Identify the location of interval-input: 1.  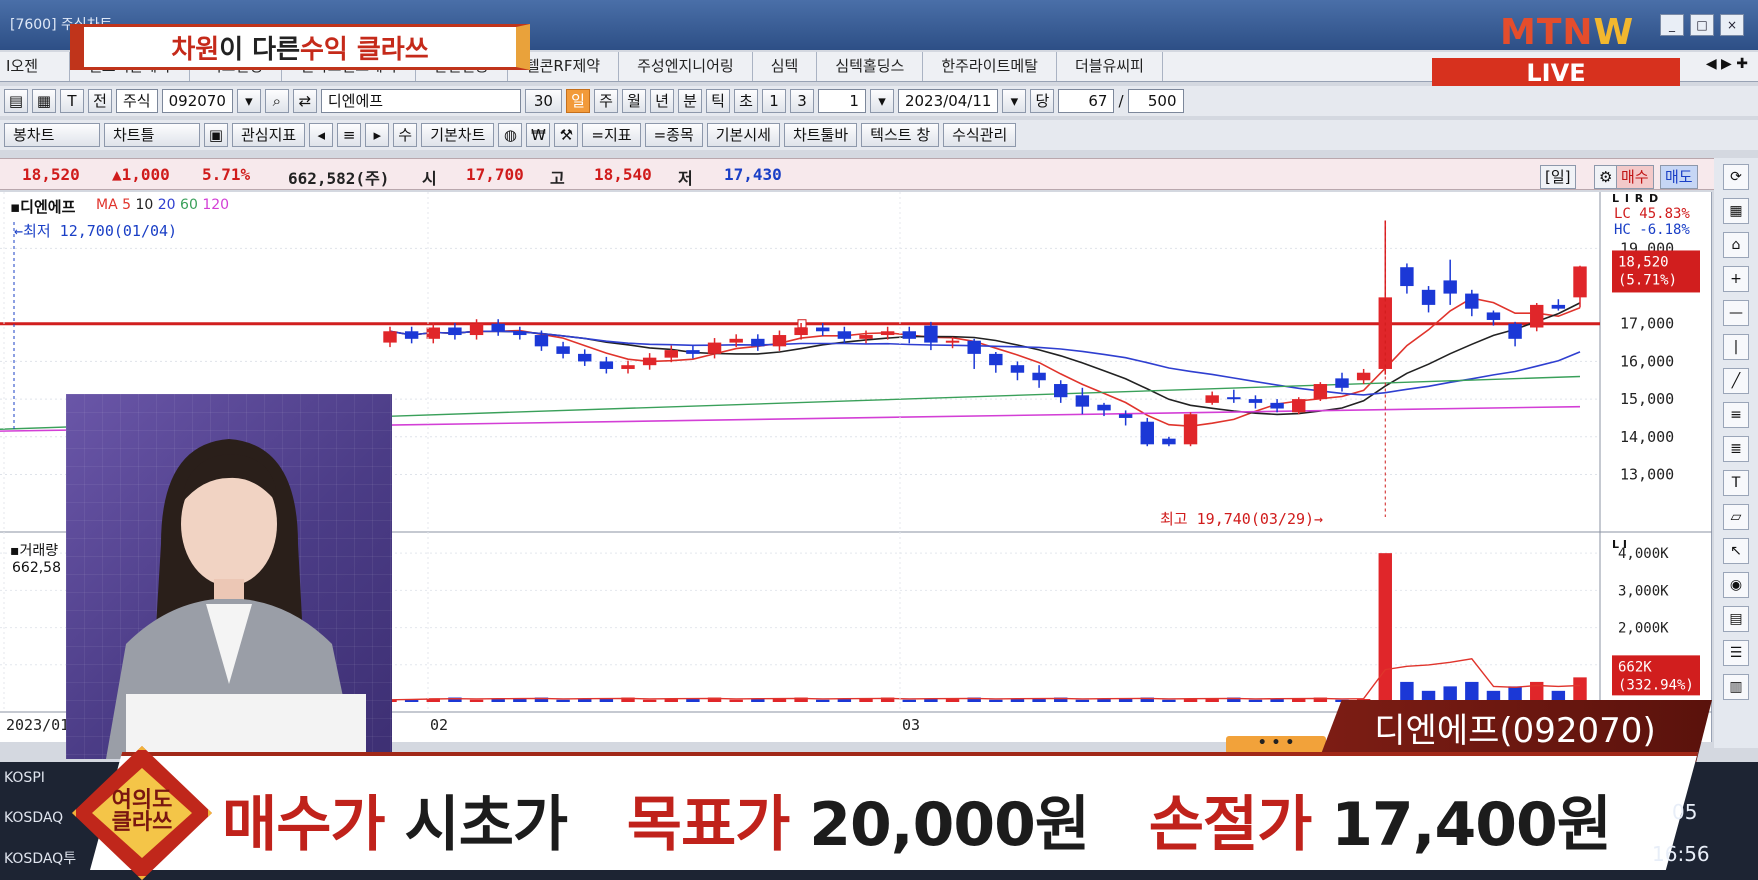
(841, 101).